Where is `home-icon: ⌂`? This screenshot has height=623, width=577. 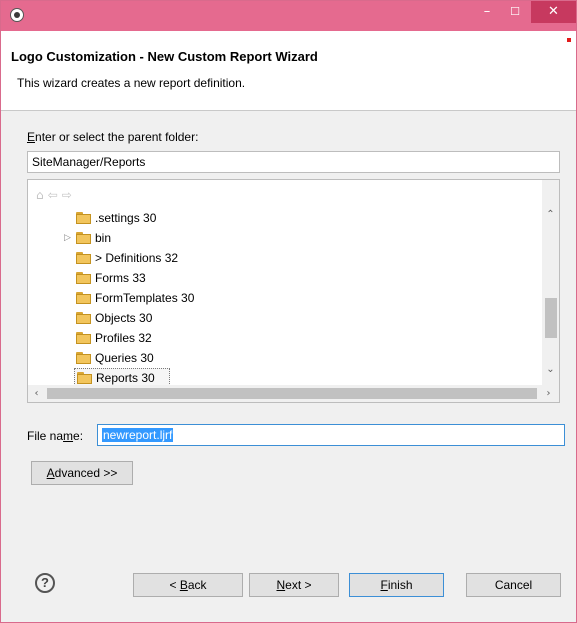
home-icon: ⌂ is located at coordinates (42, 195).